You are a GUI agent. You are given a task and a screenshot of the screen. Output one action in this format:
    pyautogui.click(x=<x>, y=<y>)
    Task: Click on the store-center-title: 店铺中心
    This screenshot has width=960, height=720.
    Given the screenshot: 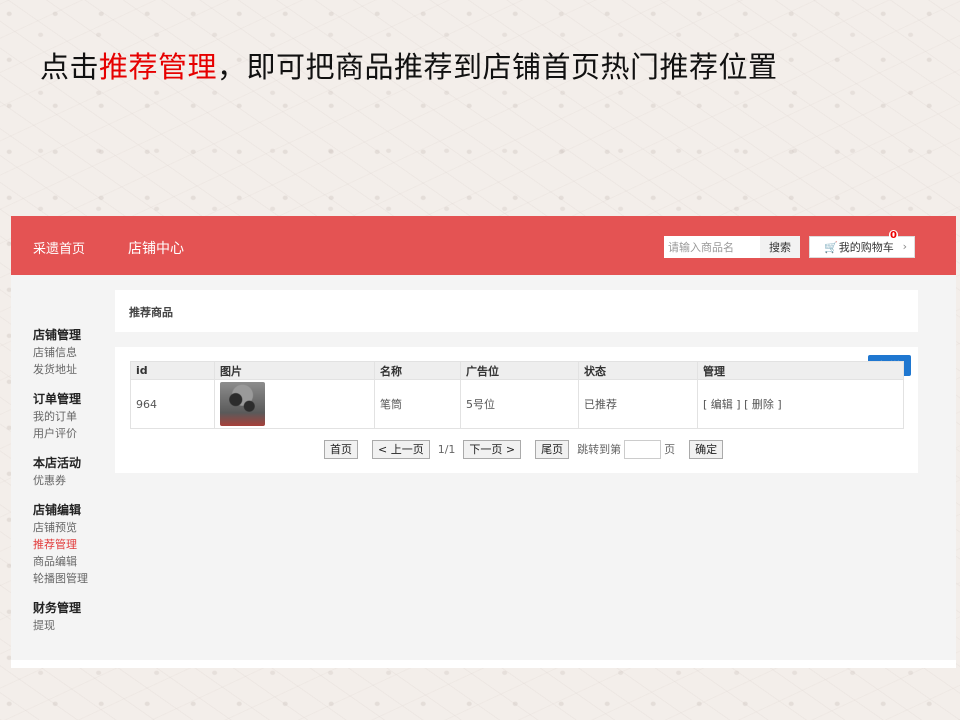 What is the action you would take?
    pyautogui.click(x=156, y=248)
    